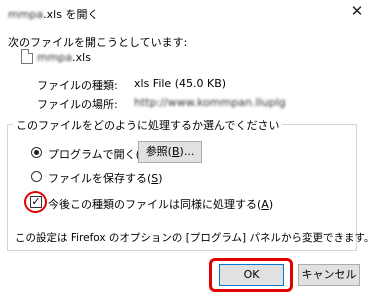 The width and height of the screenshot is (368, 298). Describe the element at coordinates (71, 14) in the screenshot. I see `window-title-suffix: .xls を開く` at that location.